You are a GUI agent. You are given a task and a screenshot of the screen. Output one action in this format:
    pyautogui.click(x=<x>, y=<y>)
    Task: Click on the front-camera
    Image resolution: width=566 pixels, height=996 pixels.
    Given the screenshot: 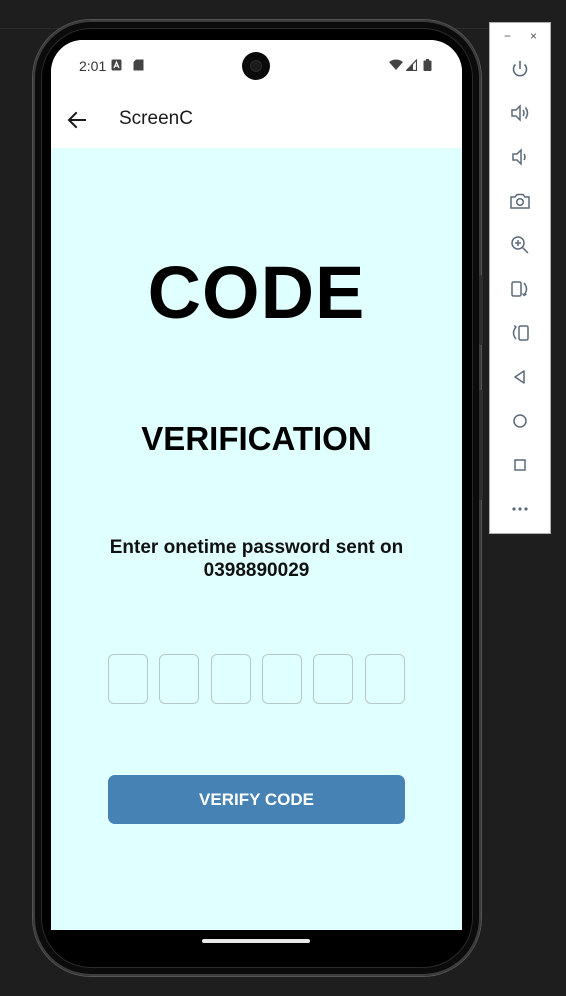 What is the action you would take?
    pyautogui.click(x=256, y=66)
    